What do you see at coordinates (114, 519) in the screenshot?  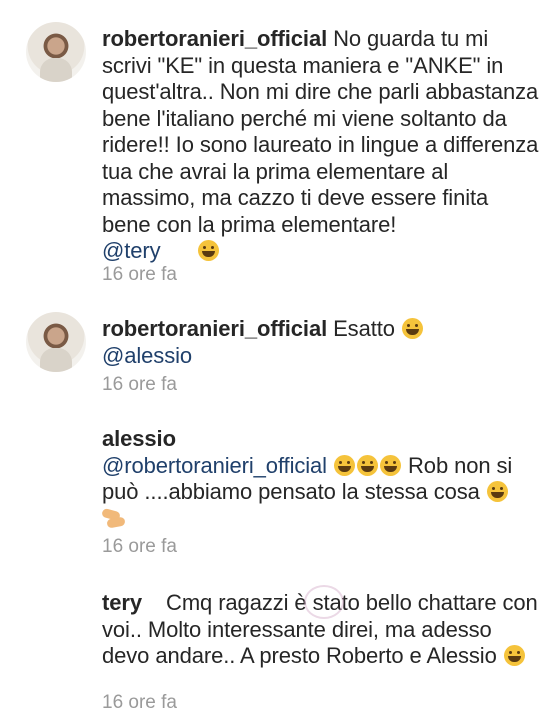 I see `clapping-hands-icon` at bounding box center [114, 519].